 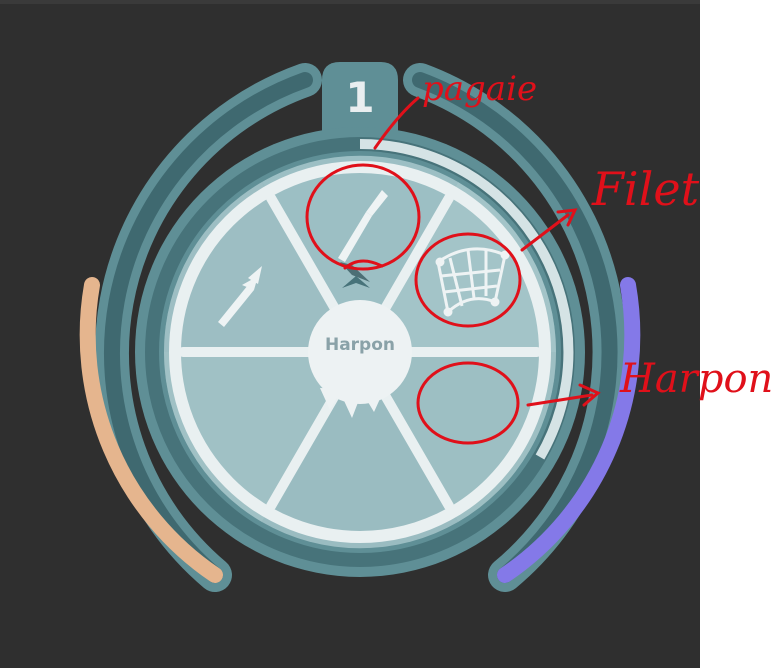 What do you see at coordinates (359, 97) in the screenshot?
I see `slot-number: 1` at bounding box center [359, 97].